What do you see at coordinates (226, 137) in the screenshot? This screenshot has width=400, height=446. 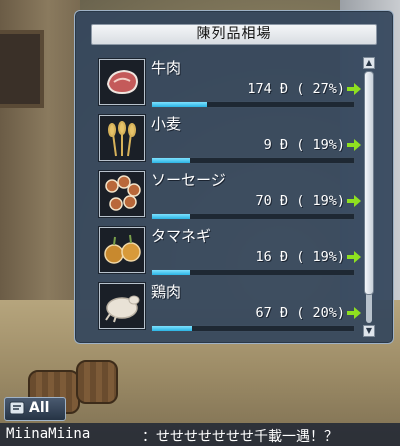 I see `list-item: 小麦 9 Ð ( 19%)` at bounding box center [226, 137].